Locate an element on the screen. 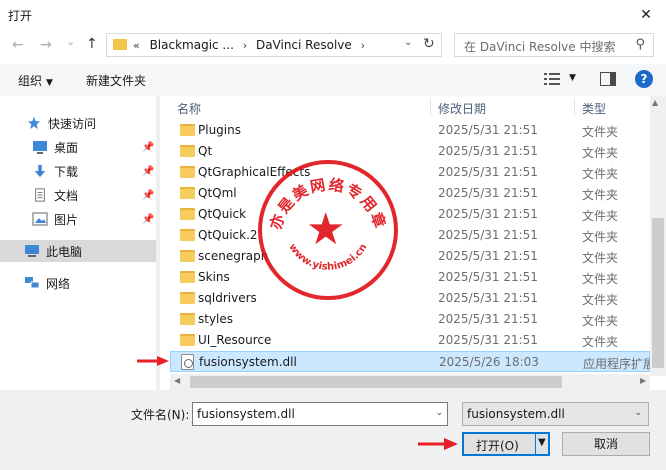 This screenshot has height=470, width=666. filename-field: fusionsystem.dll ⌄ is located at coordinates (320, 414).